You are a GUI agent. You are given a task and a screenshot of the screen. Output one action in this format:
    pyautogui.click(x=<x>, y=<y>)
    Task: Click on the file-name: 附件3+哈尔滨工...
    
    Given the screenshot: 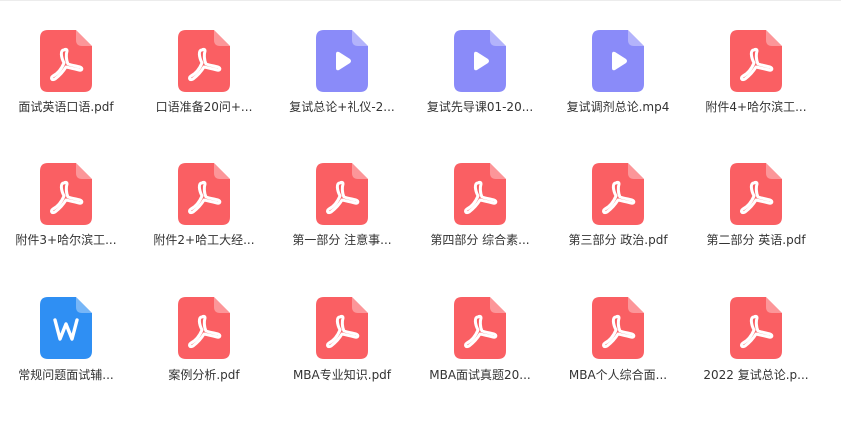 What is the action you would take?
    pyautogui.click(x=66, y=240)
    